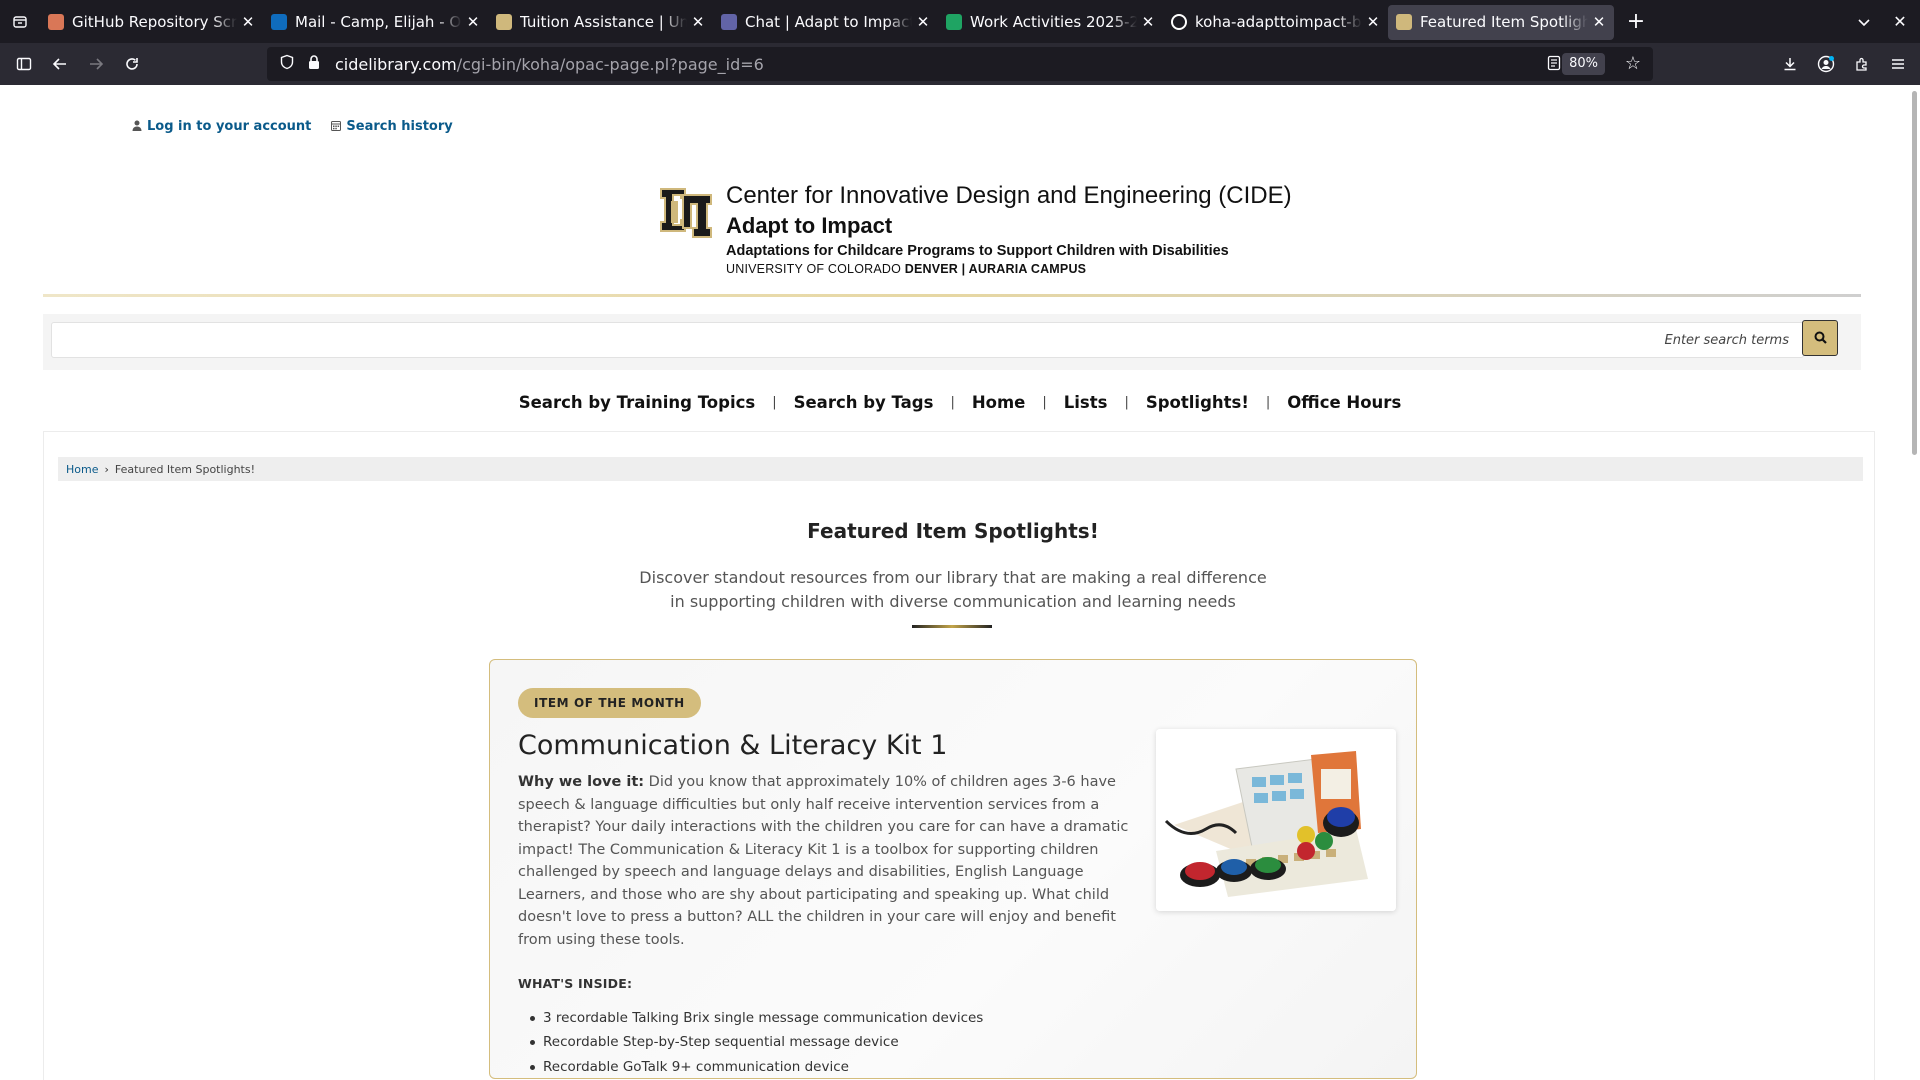 This screenshot has width=1920, height=1080. I want to click on claude-icon, so click(56, 22).